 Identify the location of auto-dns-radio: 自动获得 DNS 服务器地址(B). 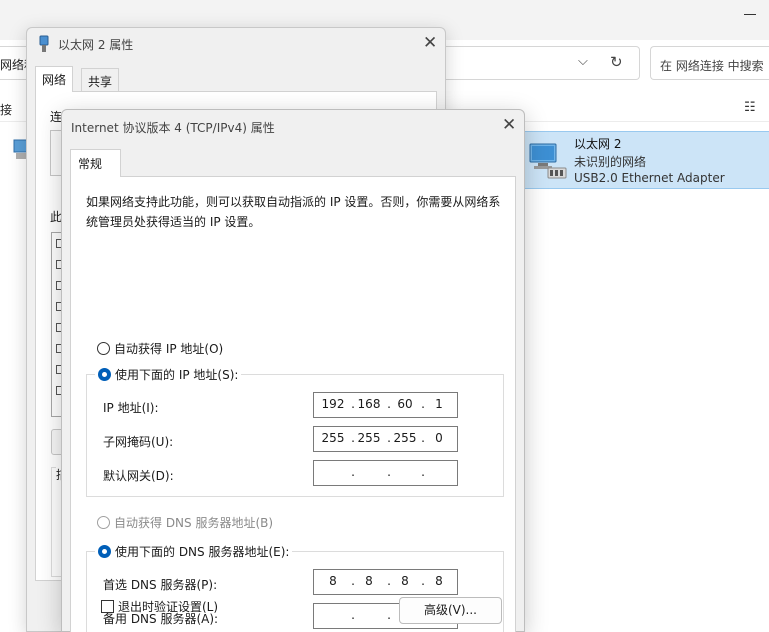
(185, 522).